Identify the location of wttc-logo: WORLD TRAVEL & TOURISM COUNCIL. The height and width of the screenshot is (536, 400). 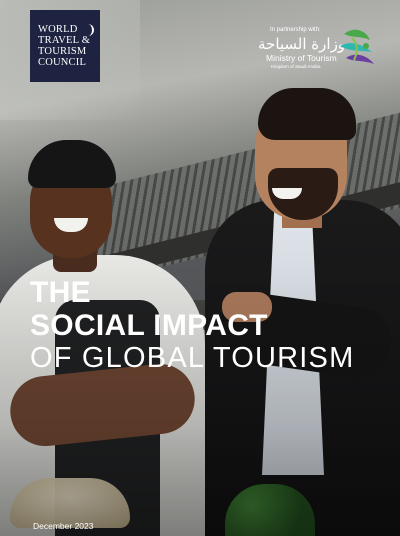
(65, 46).